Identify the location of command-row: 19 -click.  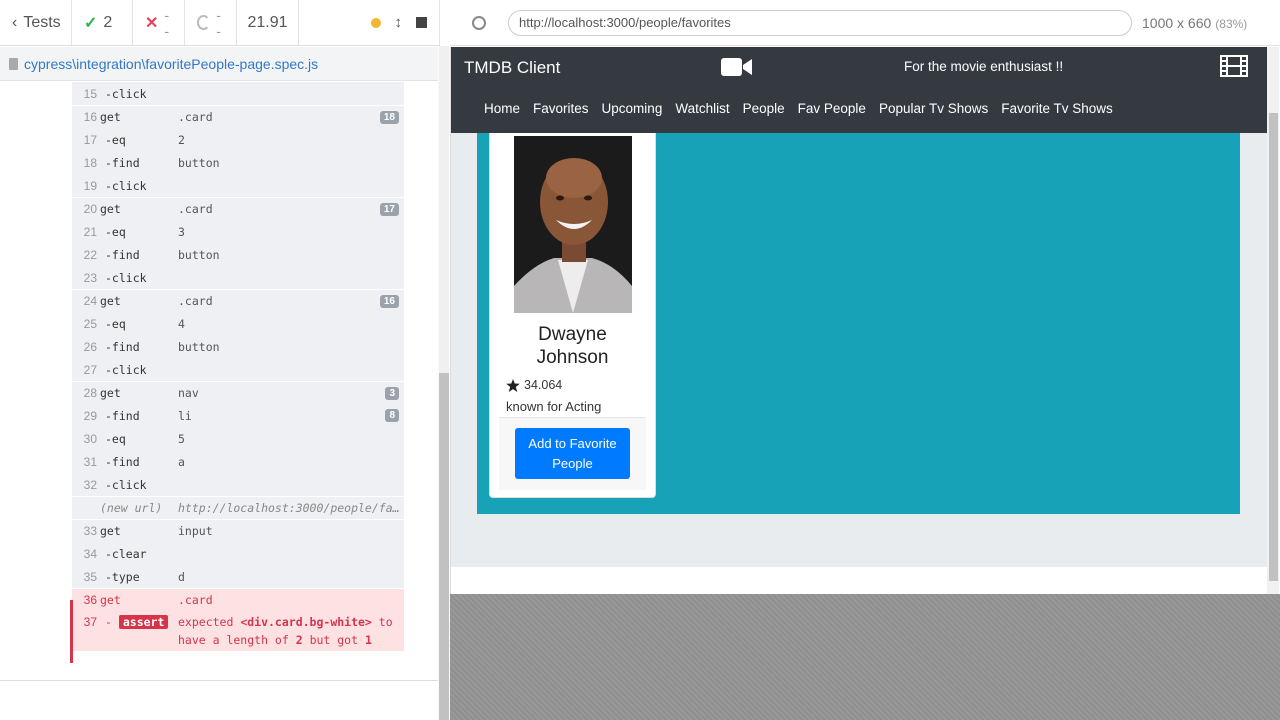
(238, 185).